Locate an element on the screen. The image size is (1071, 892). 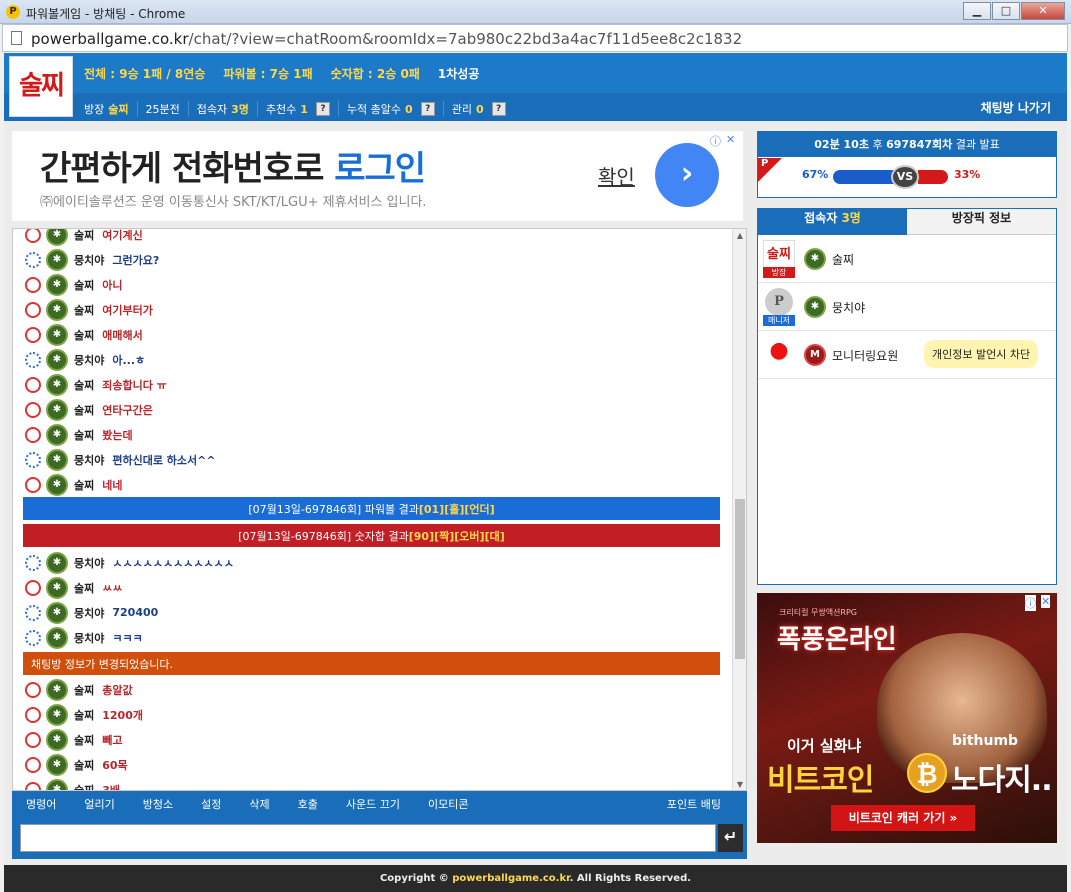
ad-right-info-icon: ⓘ is located at coordinates (1030, 603).